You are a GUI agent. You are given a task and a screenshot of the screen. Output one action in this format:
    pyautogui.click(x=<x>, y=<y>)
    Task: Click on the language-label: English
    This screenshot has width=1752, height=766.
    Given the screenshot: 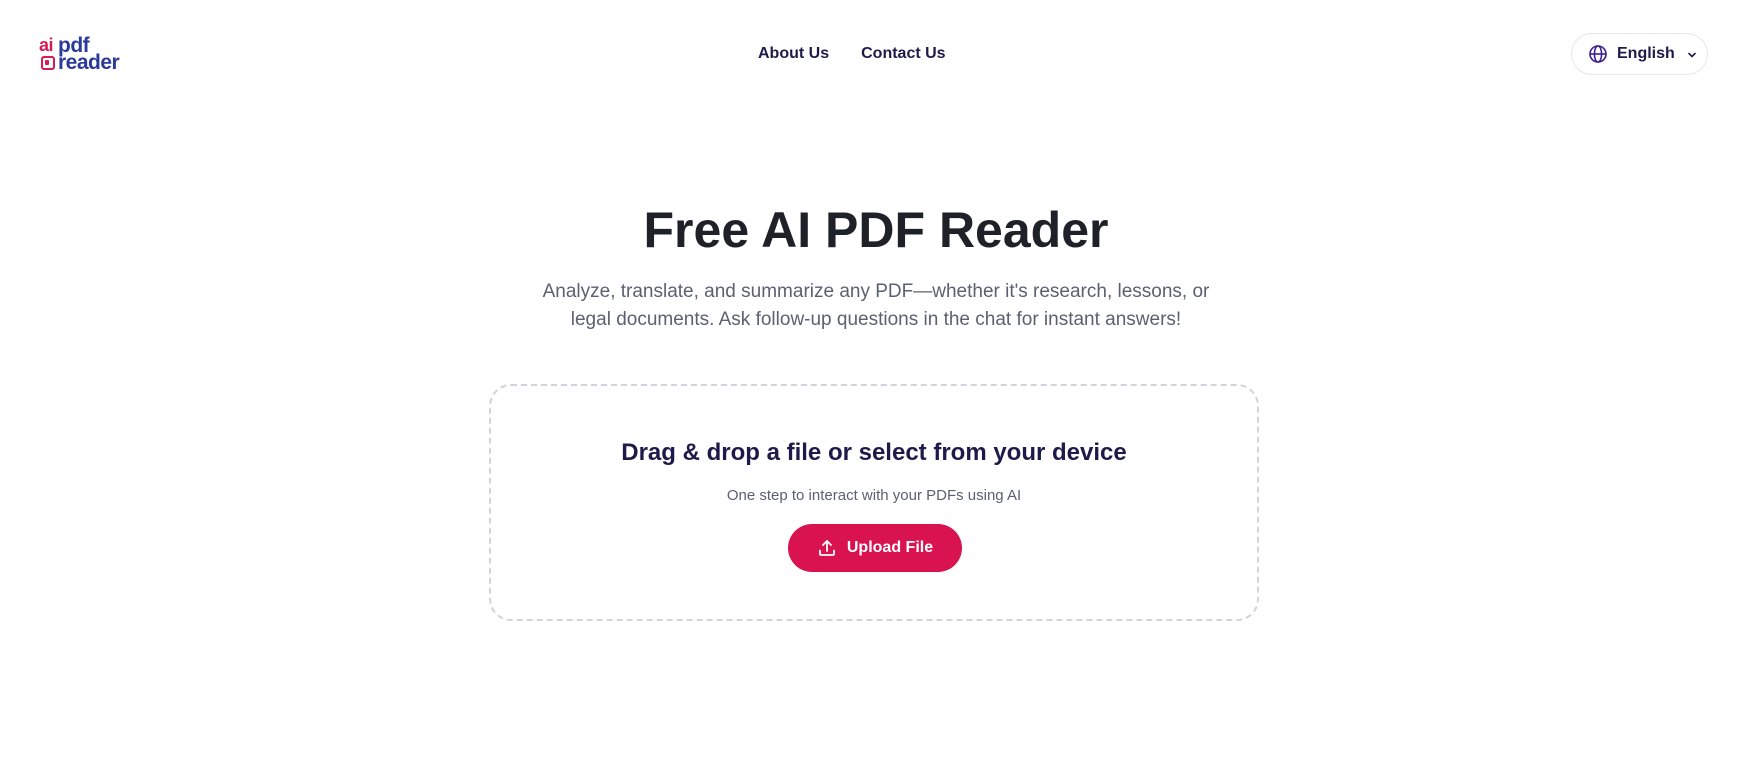 What is the action you would take?
    pyautogui.click(x=1646, y=53)
    